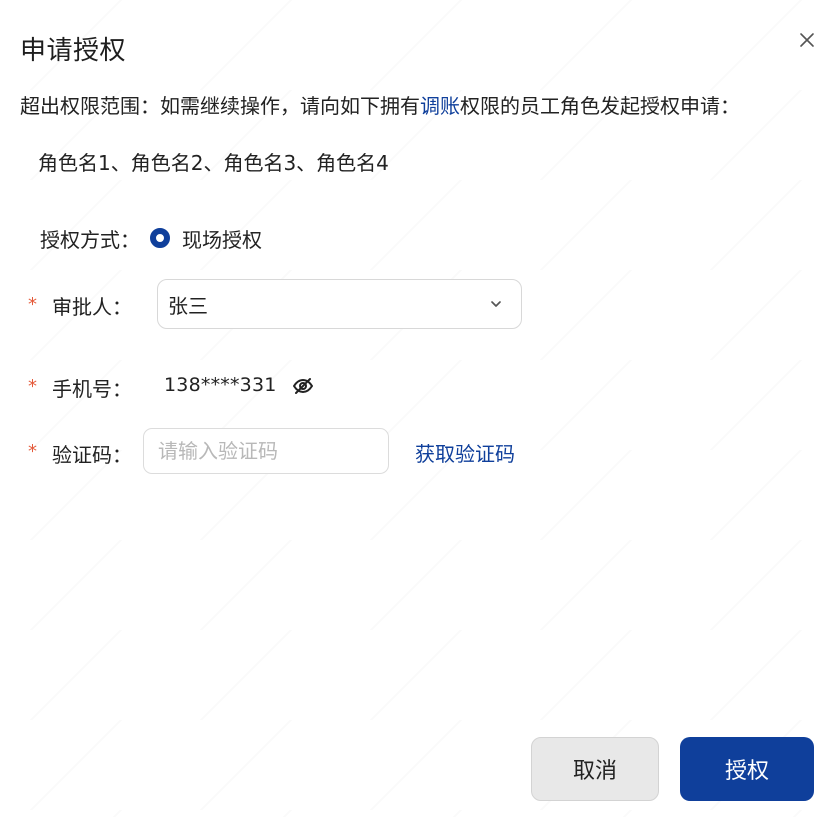  What do you see at coordinates (222, 239) in the screenshot?
I see `onsite-auth-label: 现场授权` at bounding box center [222, 239].